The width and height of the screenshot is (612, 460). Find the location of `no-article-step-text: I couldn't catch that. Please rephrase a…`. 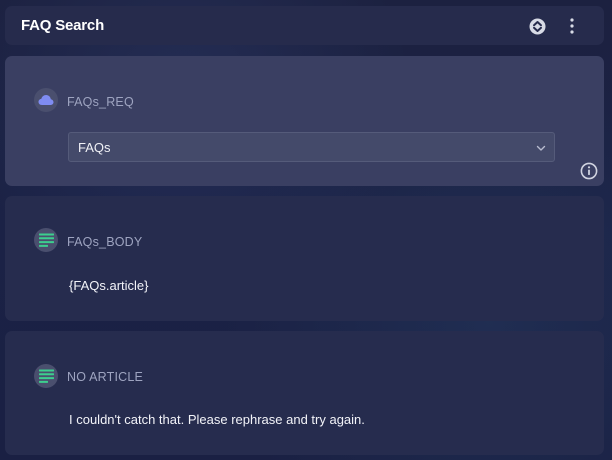

no-article-step-text: I couldn't catch that. Please rephrase a… is located at coordinates (217, 419).